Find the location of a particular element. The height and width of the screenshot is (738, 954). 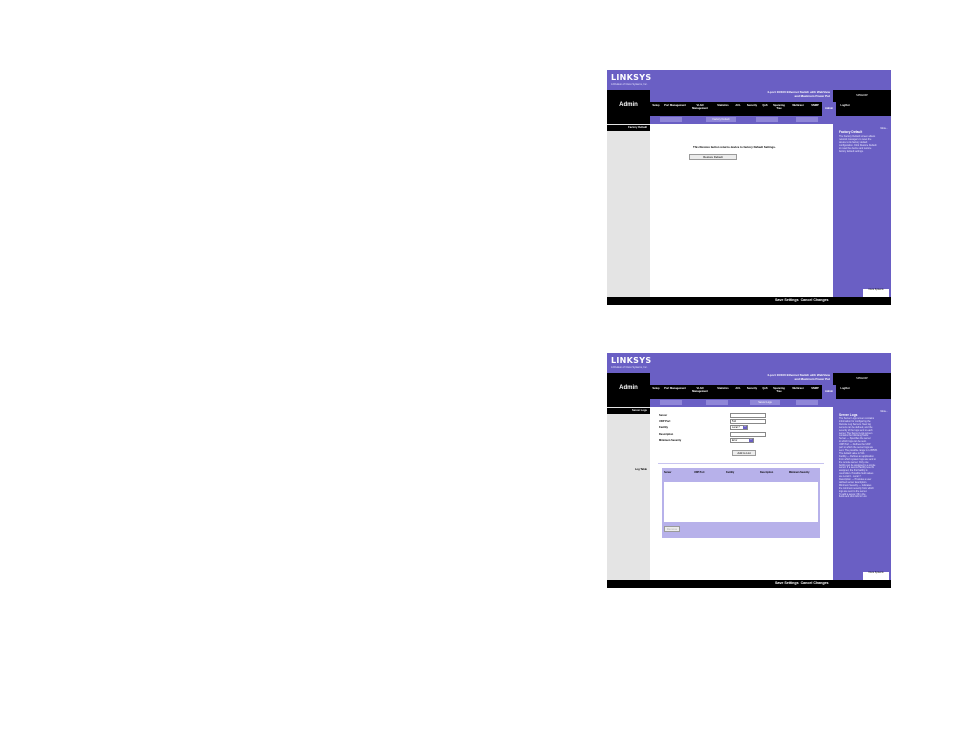

help-title: Factory Default is located at coordinates (851, 132).